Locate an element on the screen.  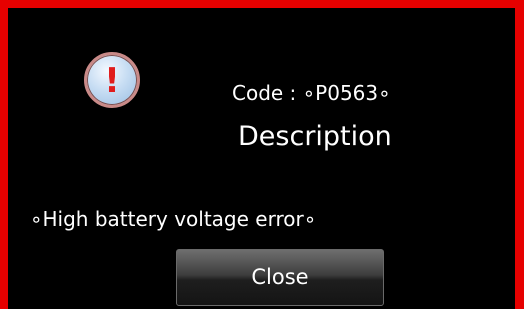
exclamation-icon: ! is located at coordinates (112, 80).